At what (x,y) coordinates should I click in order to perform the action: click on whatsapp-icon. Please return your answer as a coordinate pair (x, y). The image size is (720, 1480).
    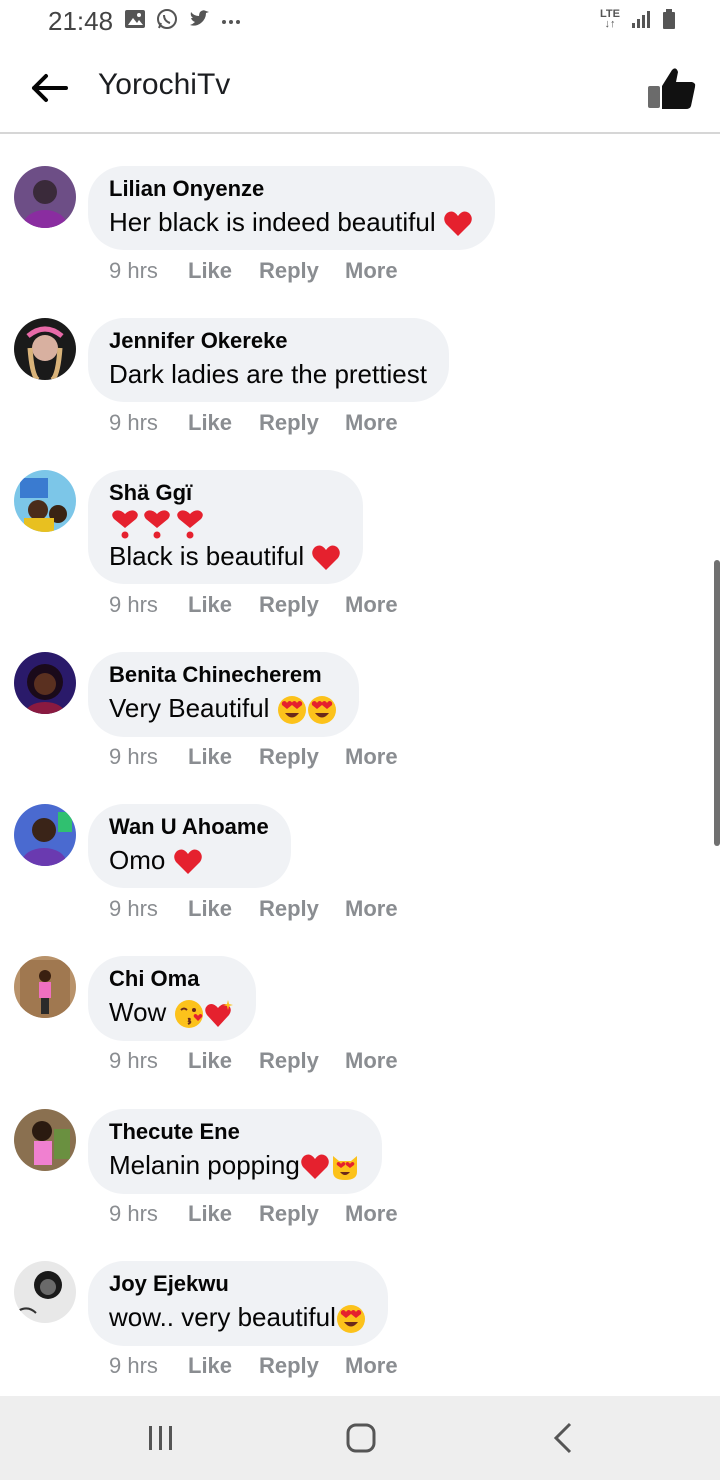
    Looking at the image, I should click on (167, 19).